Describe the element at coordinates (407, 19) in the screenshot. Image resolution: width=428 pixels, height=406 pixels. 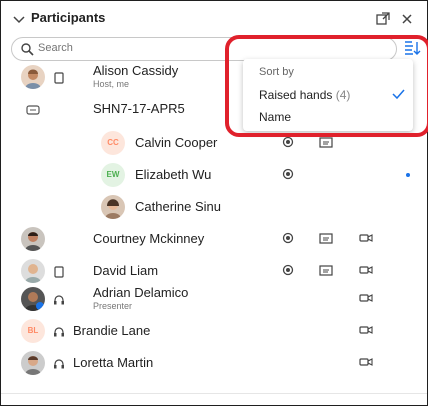
I see `close-icon` at that location.